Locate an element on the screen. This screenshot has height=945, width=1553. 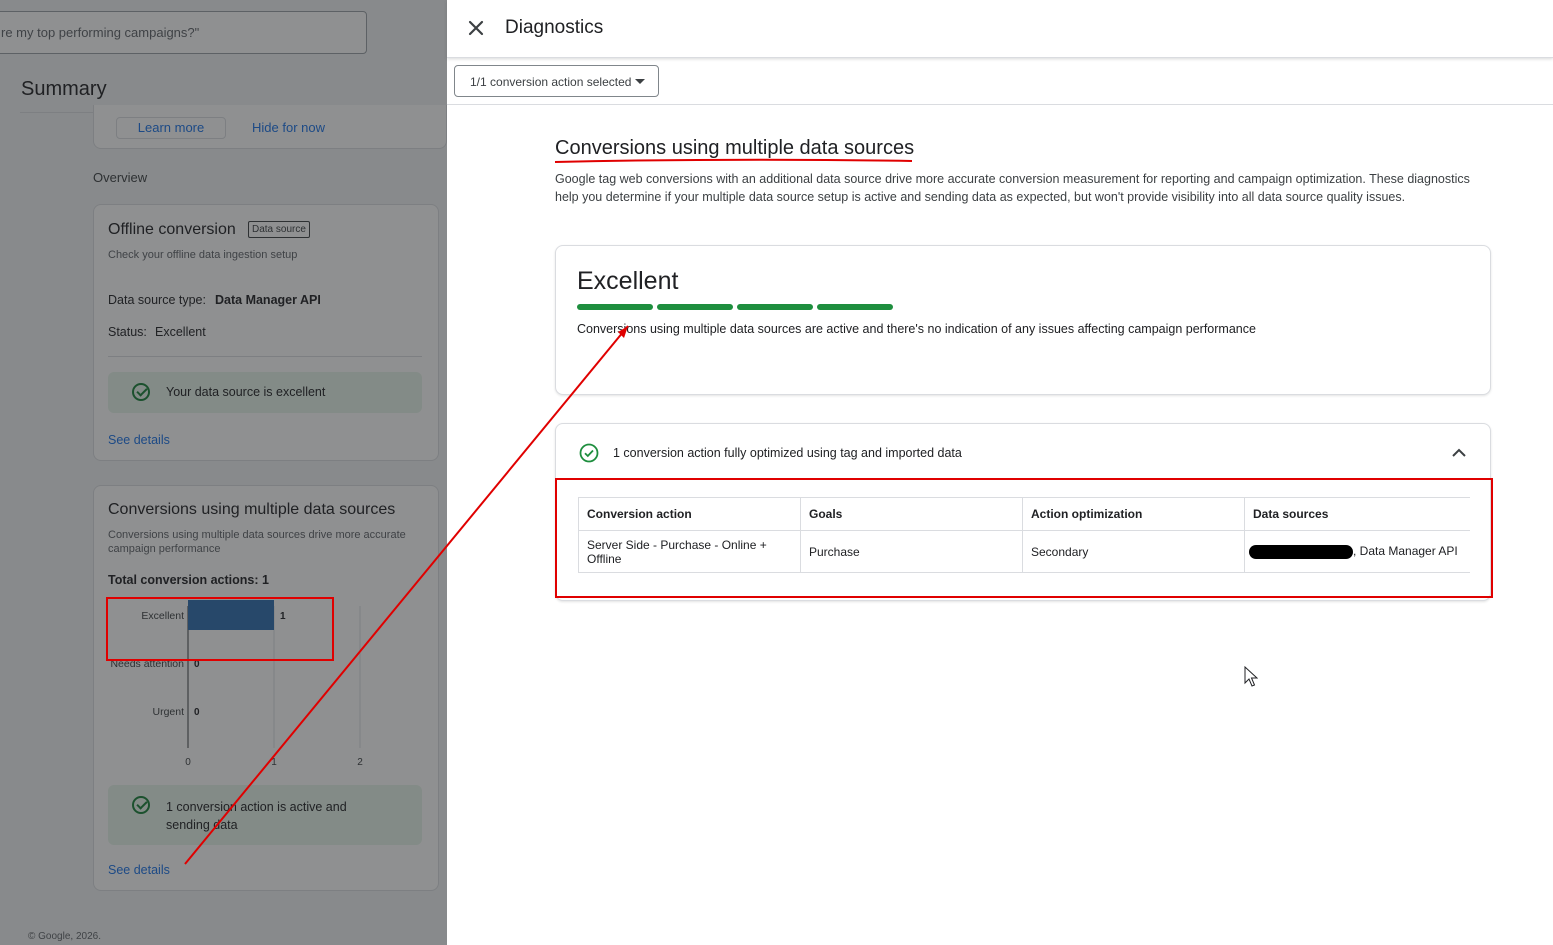
check-circle-icon is located at coordinates (589, 453).